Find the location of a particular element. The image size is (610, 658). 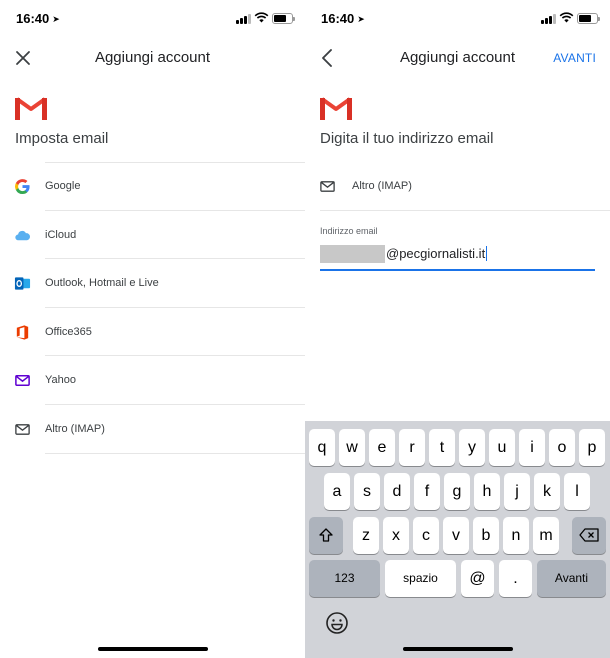

key-p: p is located at coordinates (592, 447).